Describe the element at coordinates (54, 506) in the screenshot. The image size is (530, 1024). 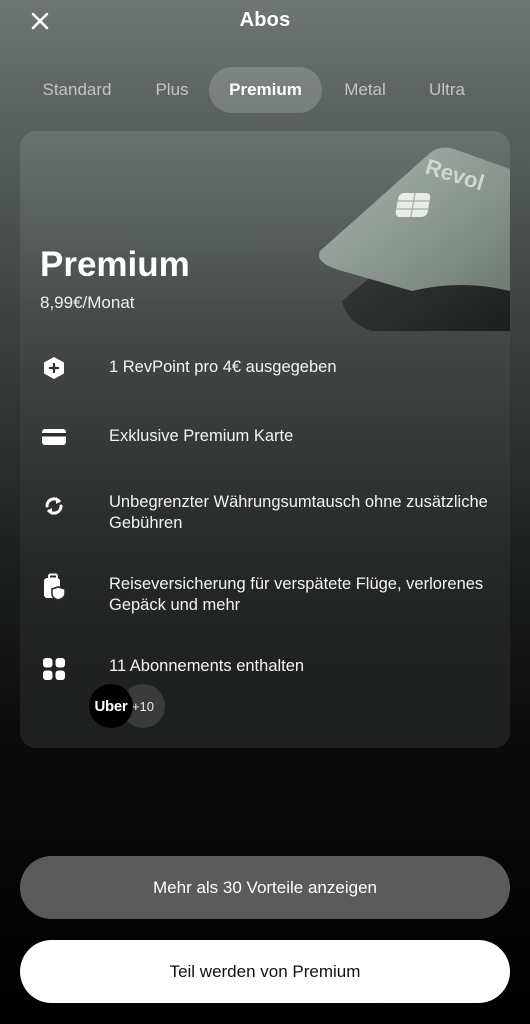
I see `exchange-icon` at that location.